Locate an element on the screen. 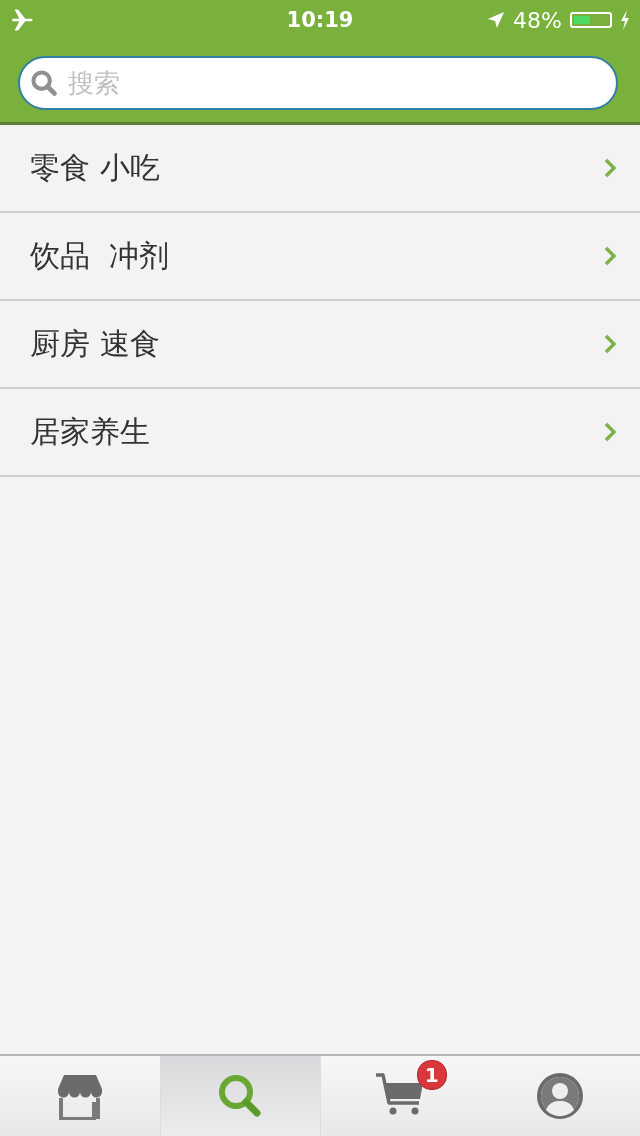  location-arrow-icon is located at coordinates (496, 20).